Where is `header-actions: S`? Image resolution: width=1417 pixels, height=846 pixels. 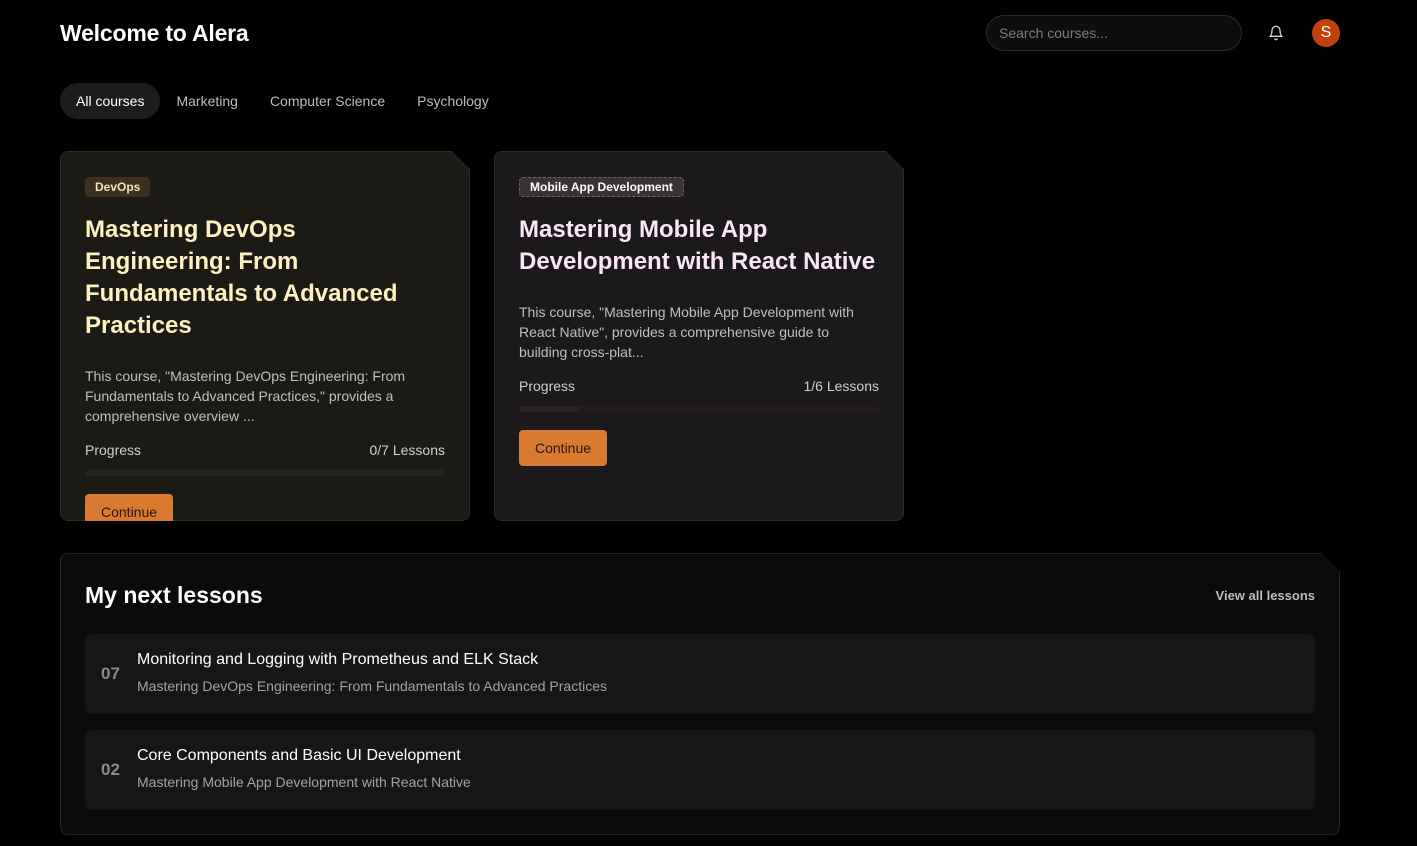 header-actions: S is located at coordinates (1163, 33).